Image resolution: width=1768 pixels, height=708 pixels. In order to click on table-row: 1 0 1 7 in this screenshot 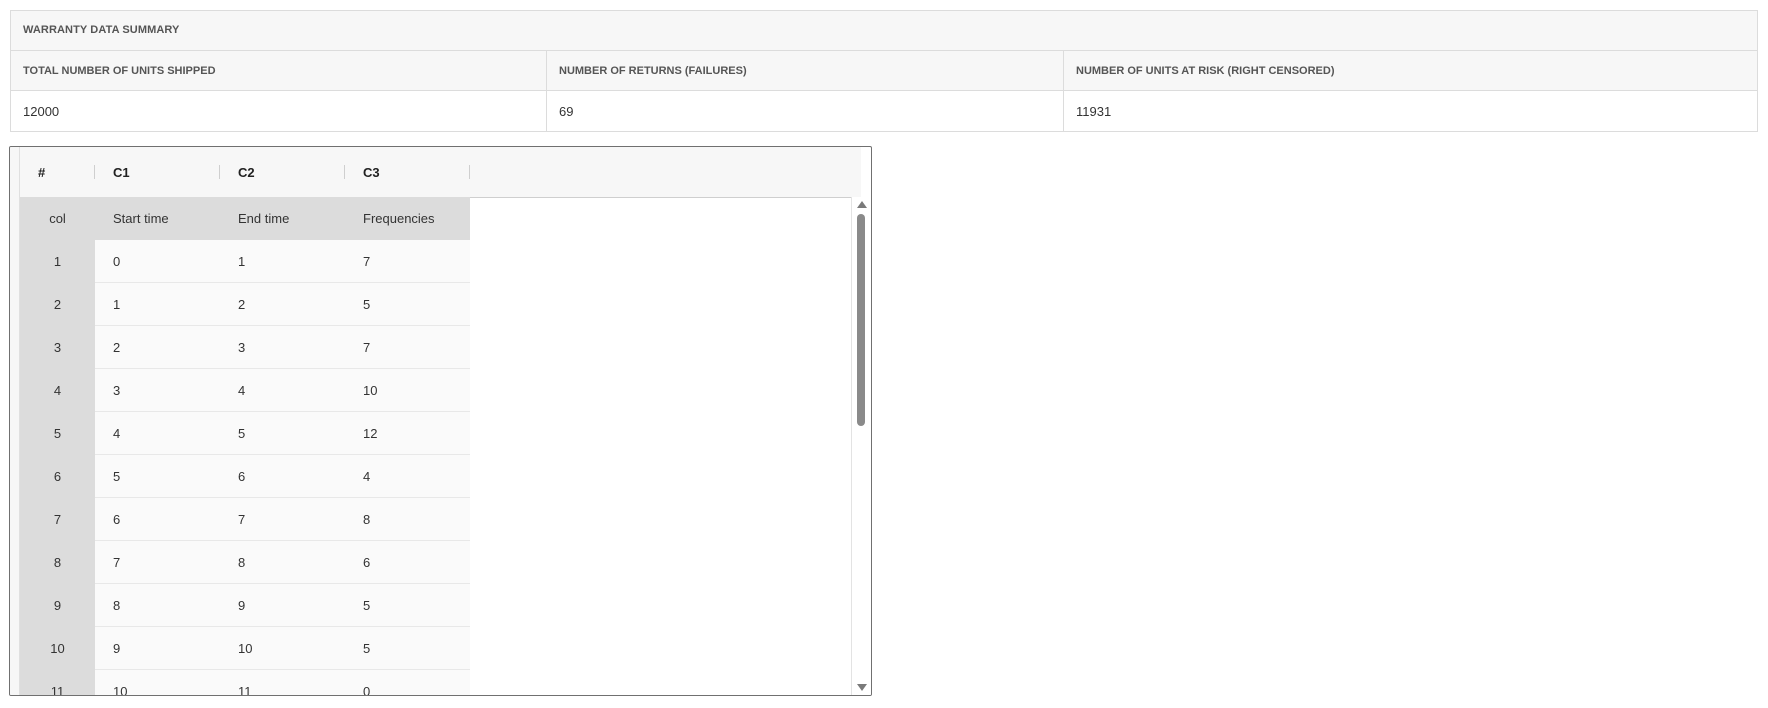, I will do `click(440, 261)`.